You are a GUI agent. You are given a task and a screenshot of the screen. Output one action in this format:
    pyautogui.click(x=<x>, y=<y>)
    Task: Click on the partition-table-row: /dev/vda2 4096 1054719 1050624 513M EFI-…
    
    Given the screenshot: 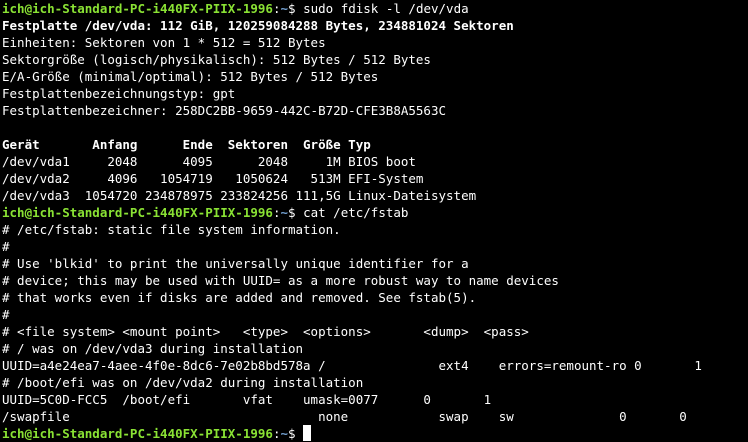 What is the action you would take?
    pyautogui.click(x=213, y=178)
    